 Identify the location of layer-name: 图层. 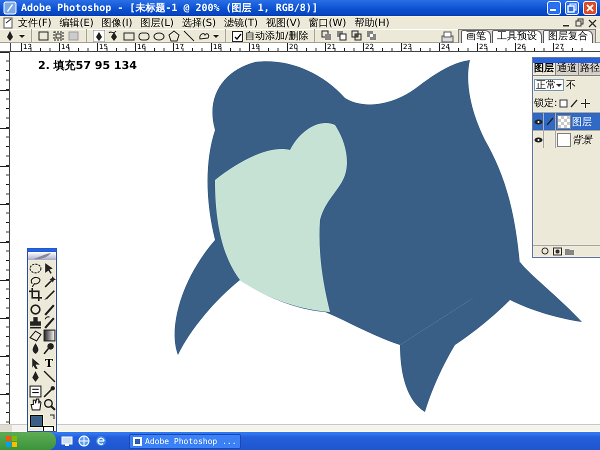
(582, 122).